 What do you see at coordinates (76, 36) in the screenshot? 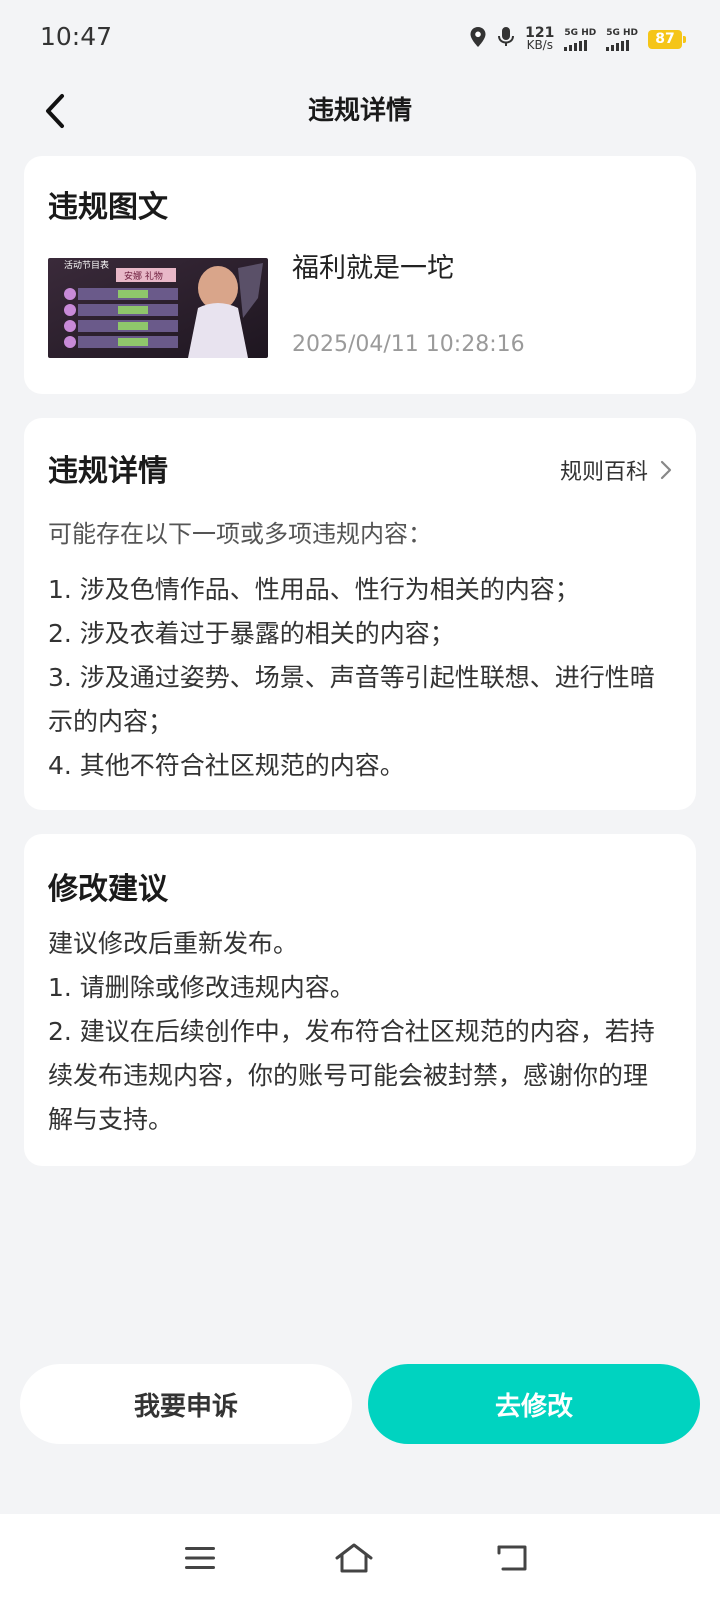
I see `status-time: 10:47` at bounding box center [76, 36].